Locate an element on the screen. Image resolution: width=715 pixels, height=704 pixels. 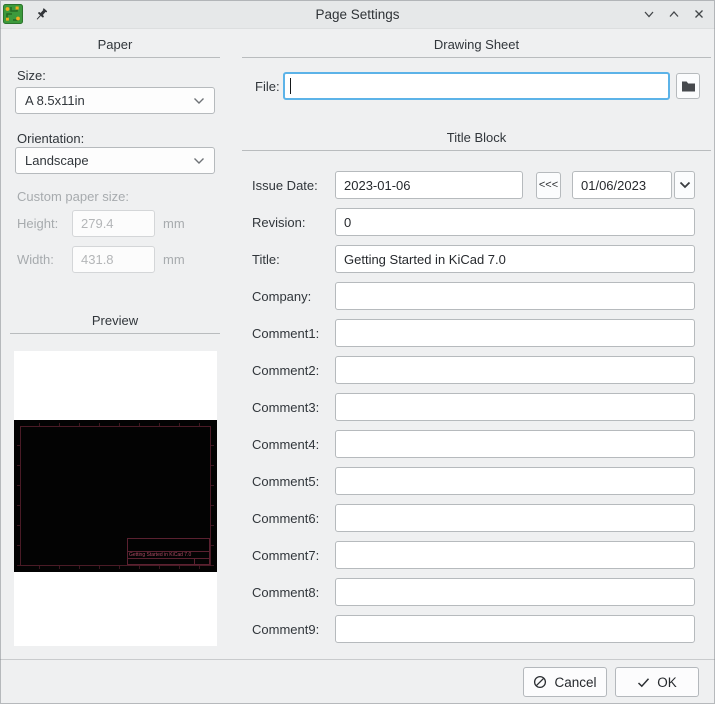
comment6-input is located at coordinates (515, 518).